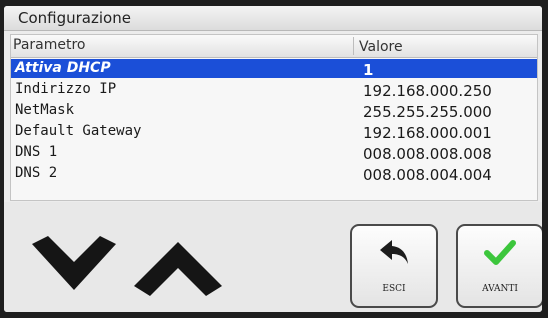 This screenshot has width=548, height=318. Describe the element at coordinates (274, 90) in the screenshot. I see `table-row-ip: Indirizzo IP 192.168.000.250` at that location.